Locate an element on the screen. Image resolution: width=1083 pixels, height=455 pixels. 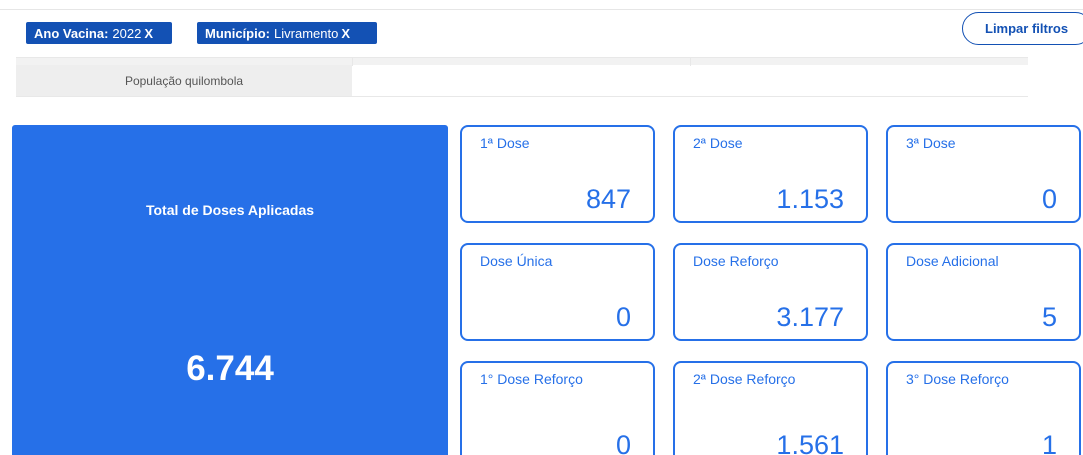
filter-chip-value: Livramento is located at coordinates (306, 33).